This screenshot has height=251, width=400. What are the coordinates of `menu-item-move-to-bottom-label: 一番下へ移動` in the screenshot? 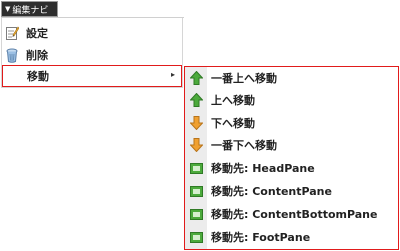 It's located at (244, 145).